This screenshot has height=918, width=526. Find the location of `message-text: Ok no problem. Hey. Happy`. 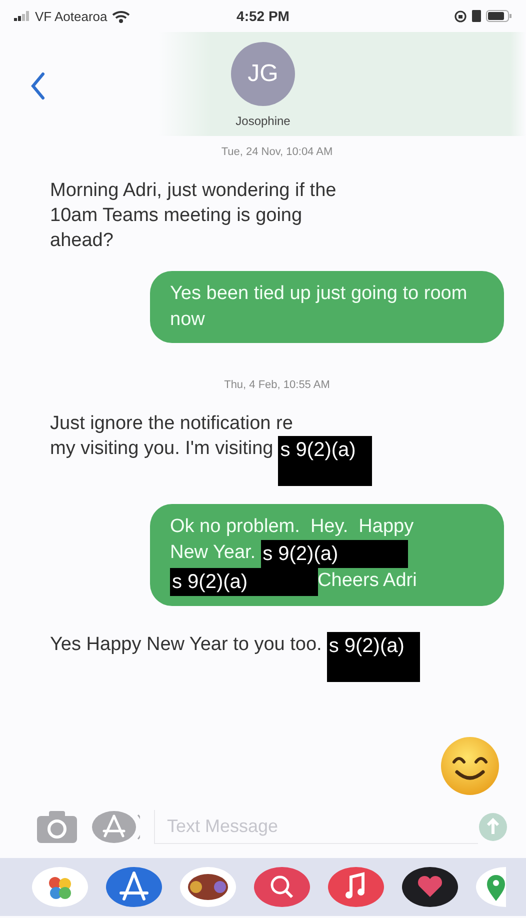

message-text: Ok no problem. Hey. Happy is located at coordinates (292, 527).